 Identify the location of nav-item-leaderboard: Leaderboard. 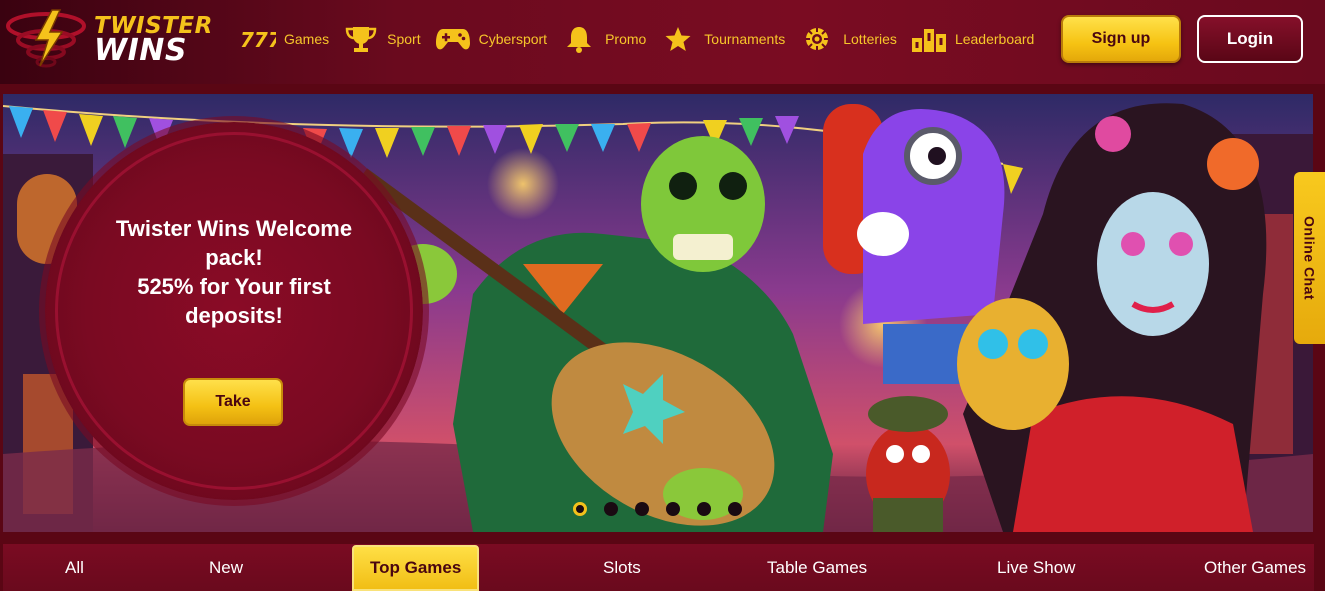
(972, 39).